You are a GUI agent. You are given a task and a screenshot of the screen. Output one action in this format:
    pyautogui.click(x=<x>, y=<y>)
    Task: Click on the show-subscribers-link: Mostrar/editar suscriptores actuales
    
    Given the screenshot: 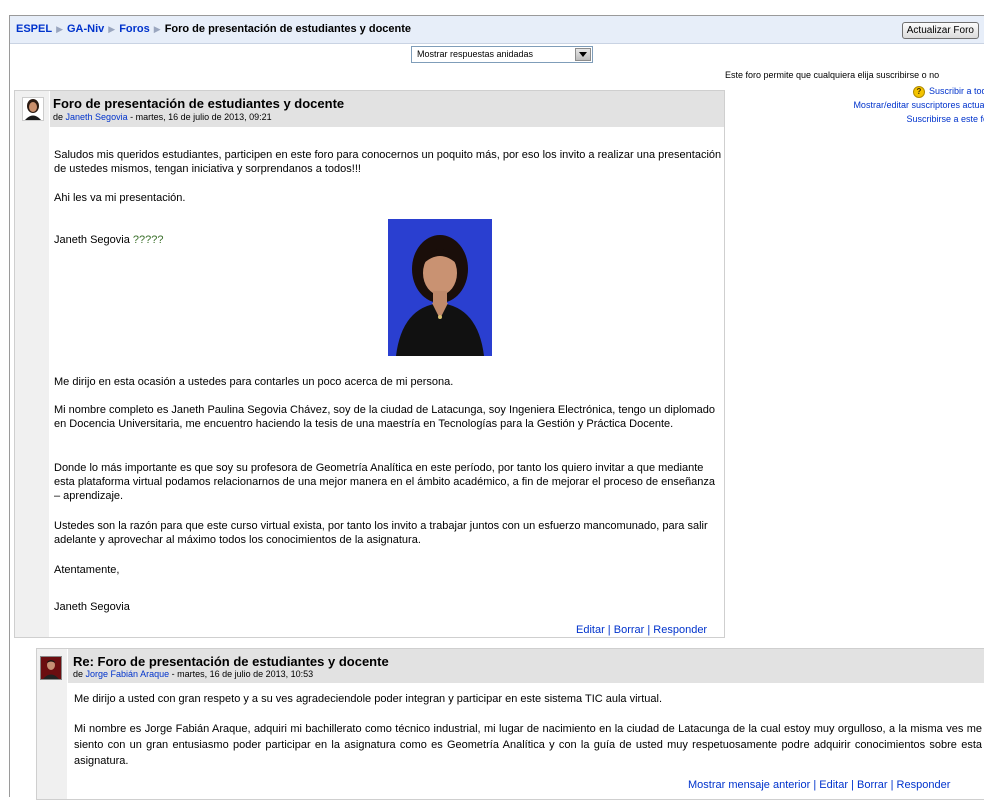 What is the action you would take?
    pyautogui.click(x=860, y=105)
    